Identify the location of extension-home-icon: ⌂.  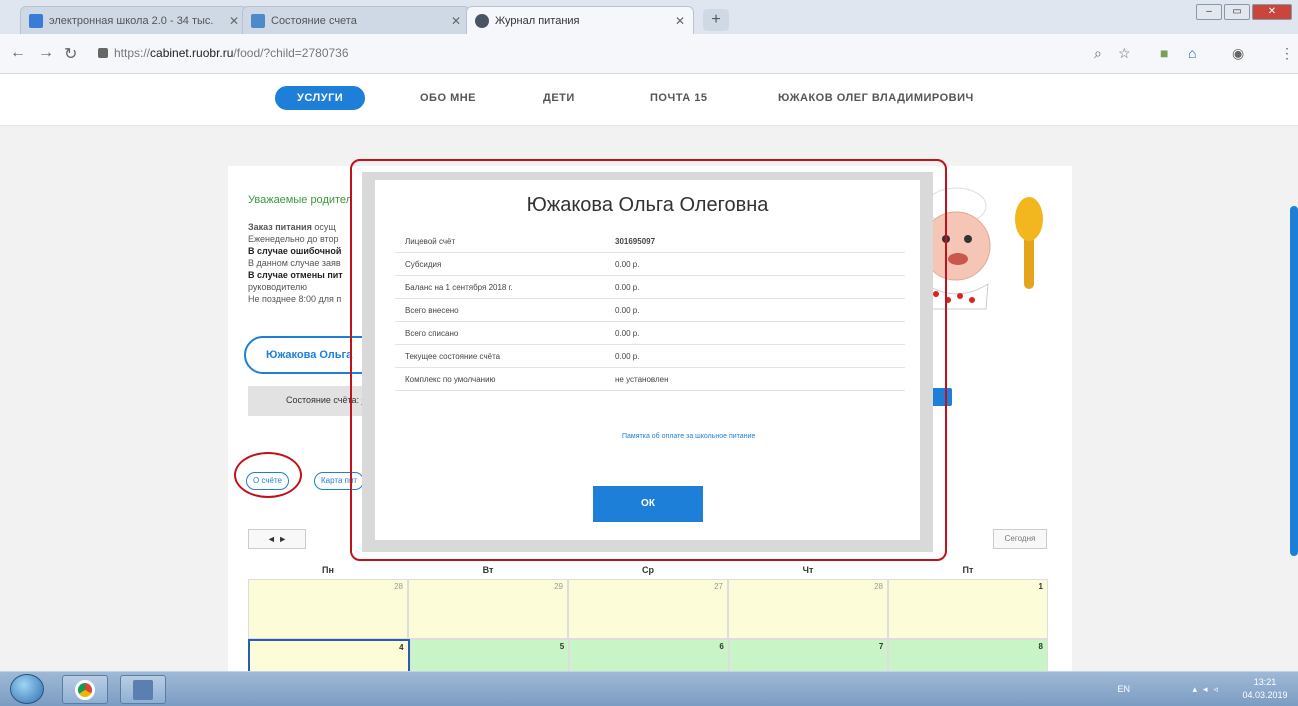
(1192, 53).